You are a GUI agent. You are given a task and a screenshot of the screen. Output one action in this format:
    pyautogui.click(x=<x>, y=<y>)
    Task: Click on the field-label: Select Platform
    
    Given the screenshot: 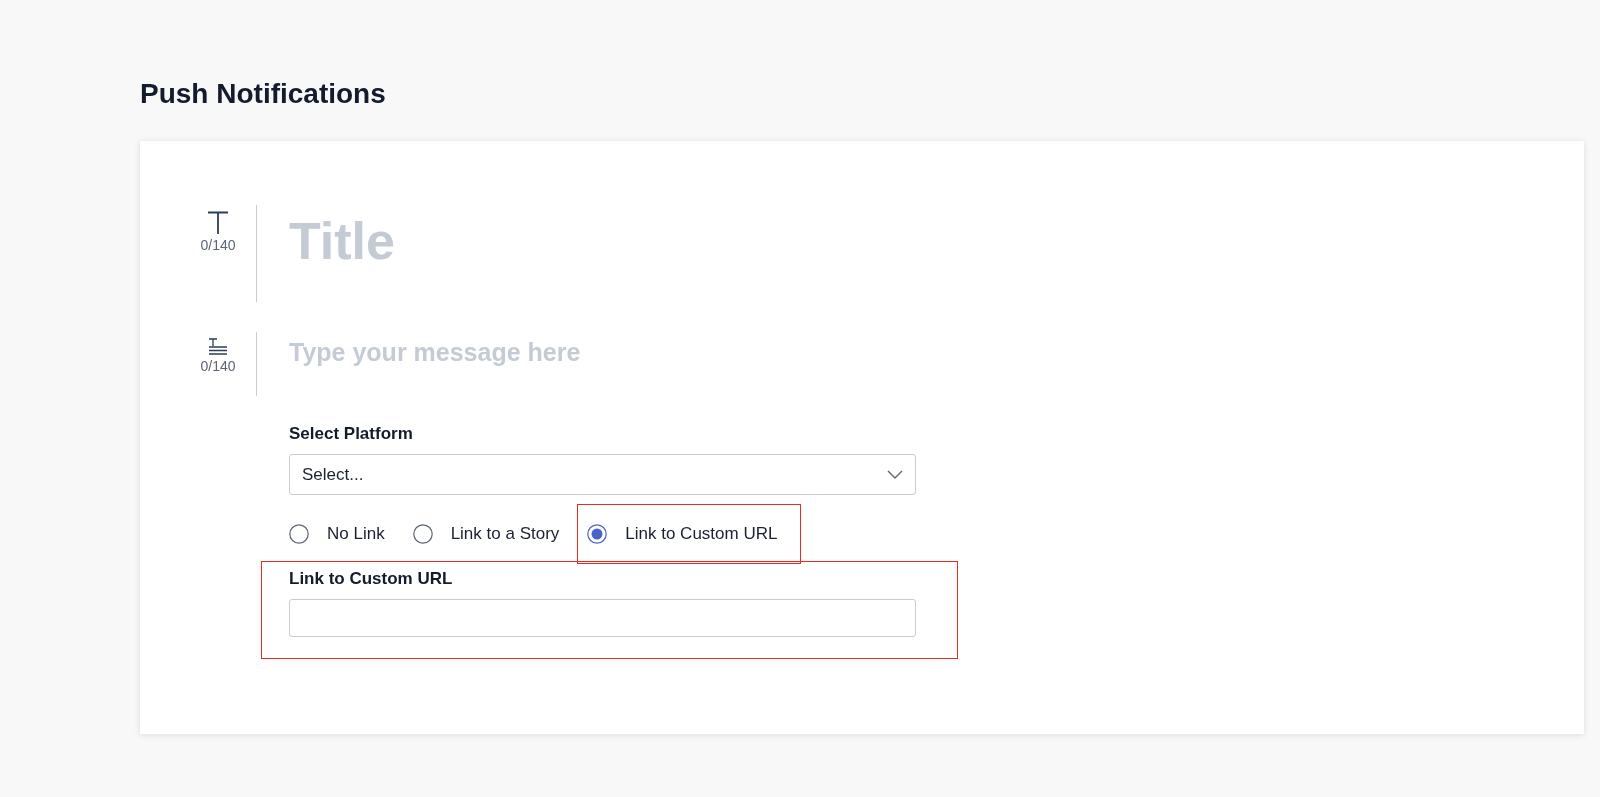 What is the action you would take?
    pyautogui.click(x=351, y=434)
    